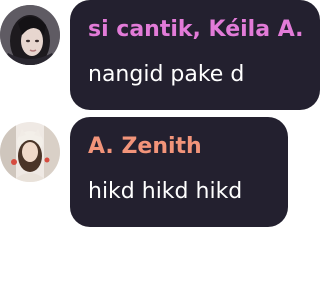  I want to click on sender-name: si cantik, Kéila A., so click(196, 30).